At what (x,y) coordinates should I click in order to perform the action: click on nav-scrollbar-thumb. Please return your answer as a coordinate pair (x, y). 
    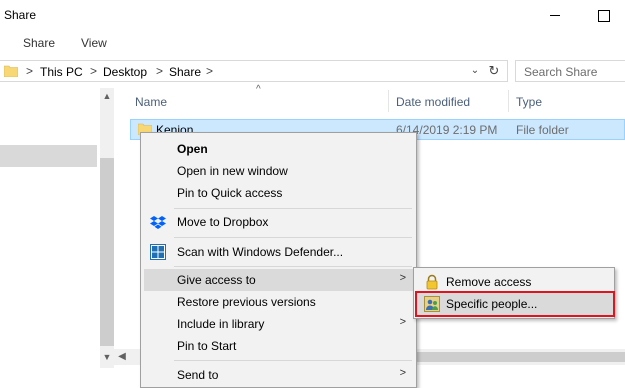
    Looking at the image, I should click on (107, 252).